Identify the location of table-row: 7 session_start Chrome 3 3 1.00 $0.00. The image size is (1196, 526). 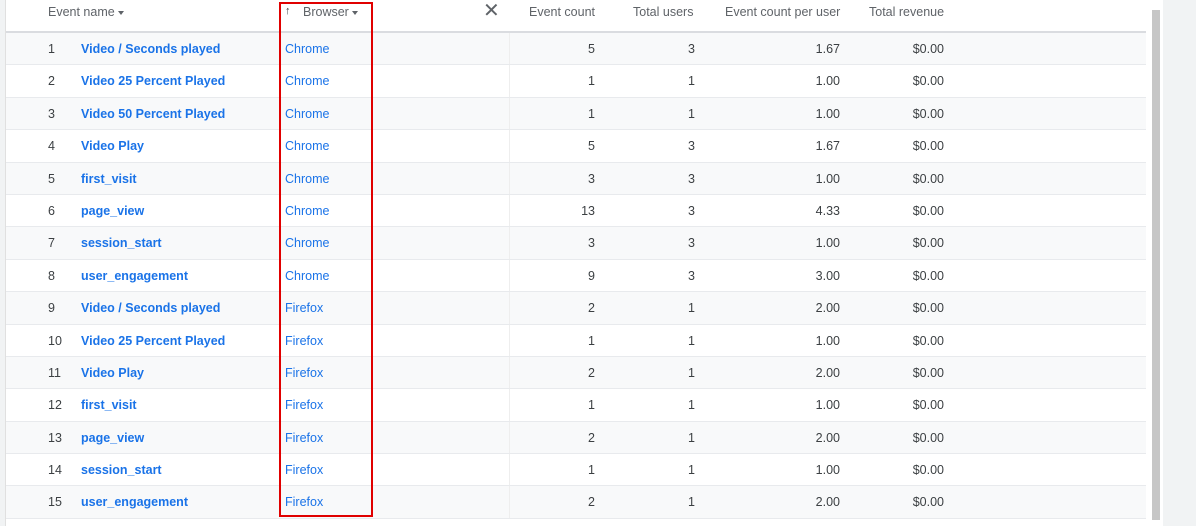
(576, 243).